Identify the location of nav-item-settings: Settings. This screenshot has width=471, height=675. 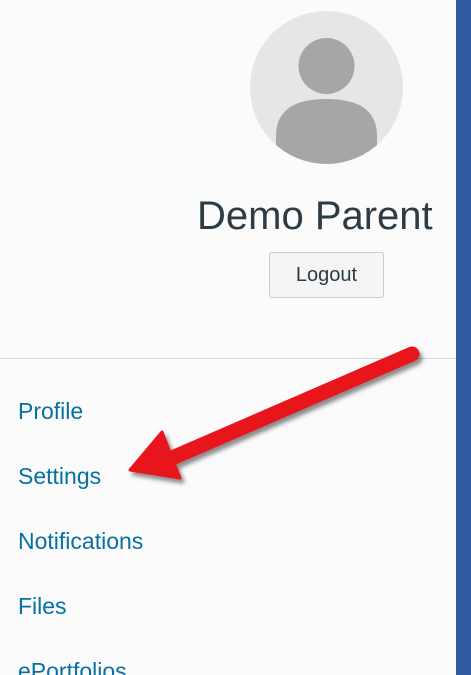
(80, 475).